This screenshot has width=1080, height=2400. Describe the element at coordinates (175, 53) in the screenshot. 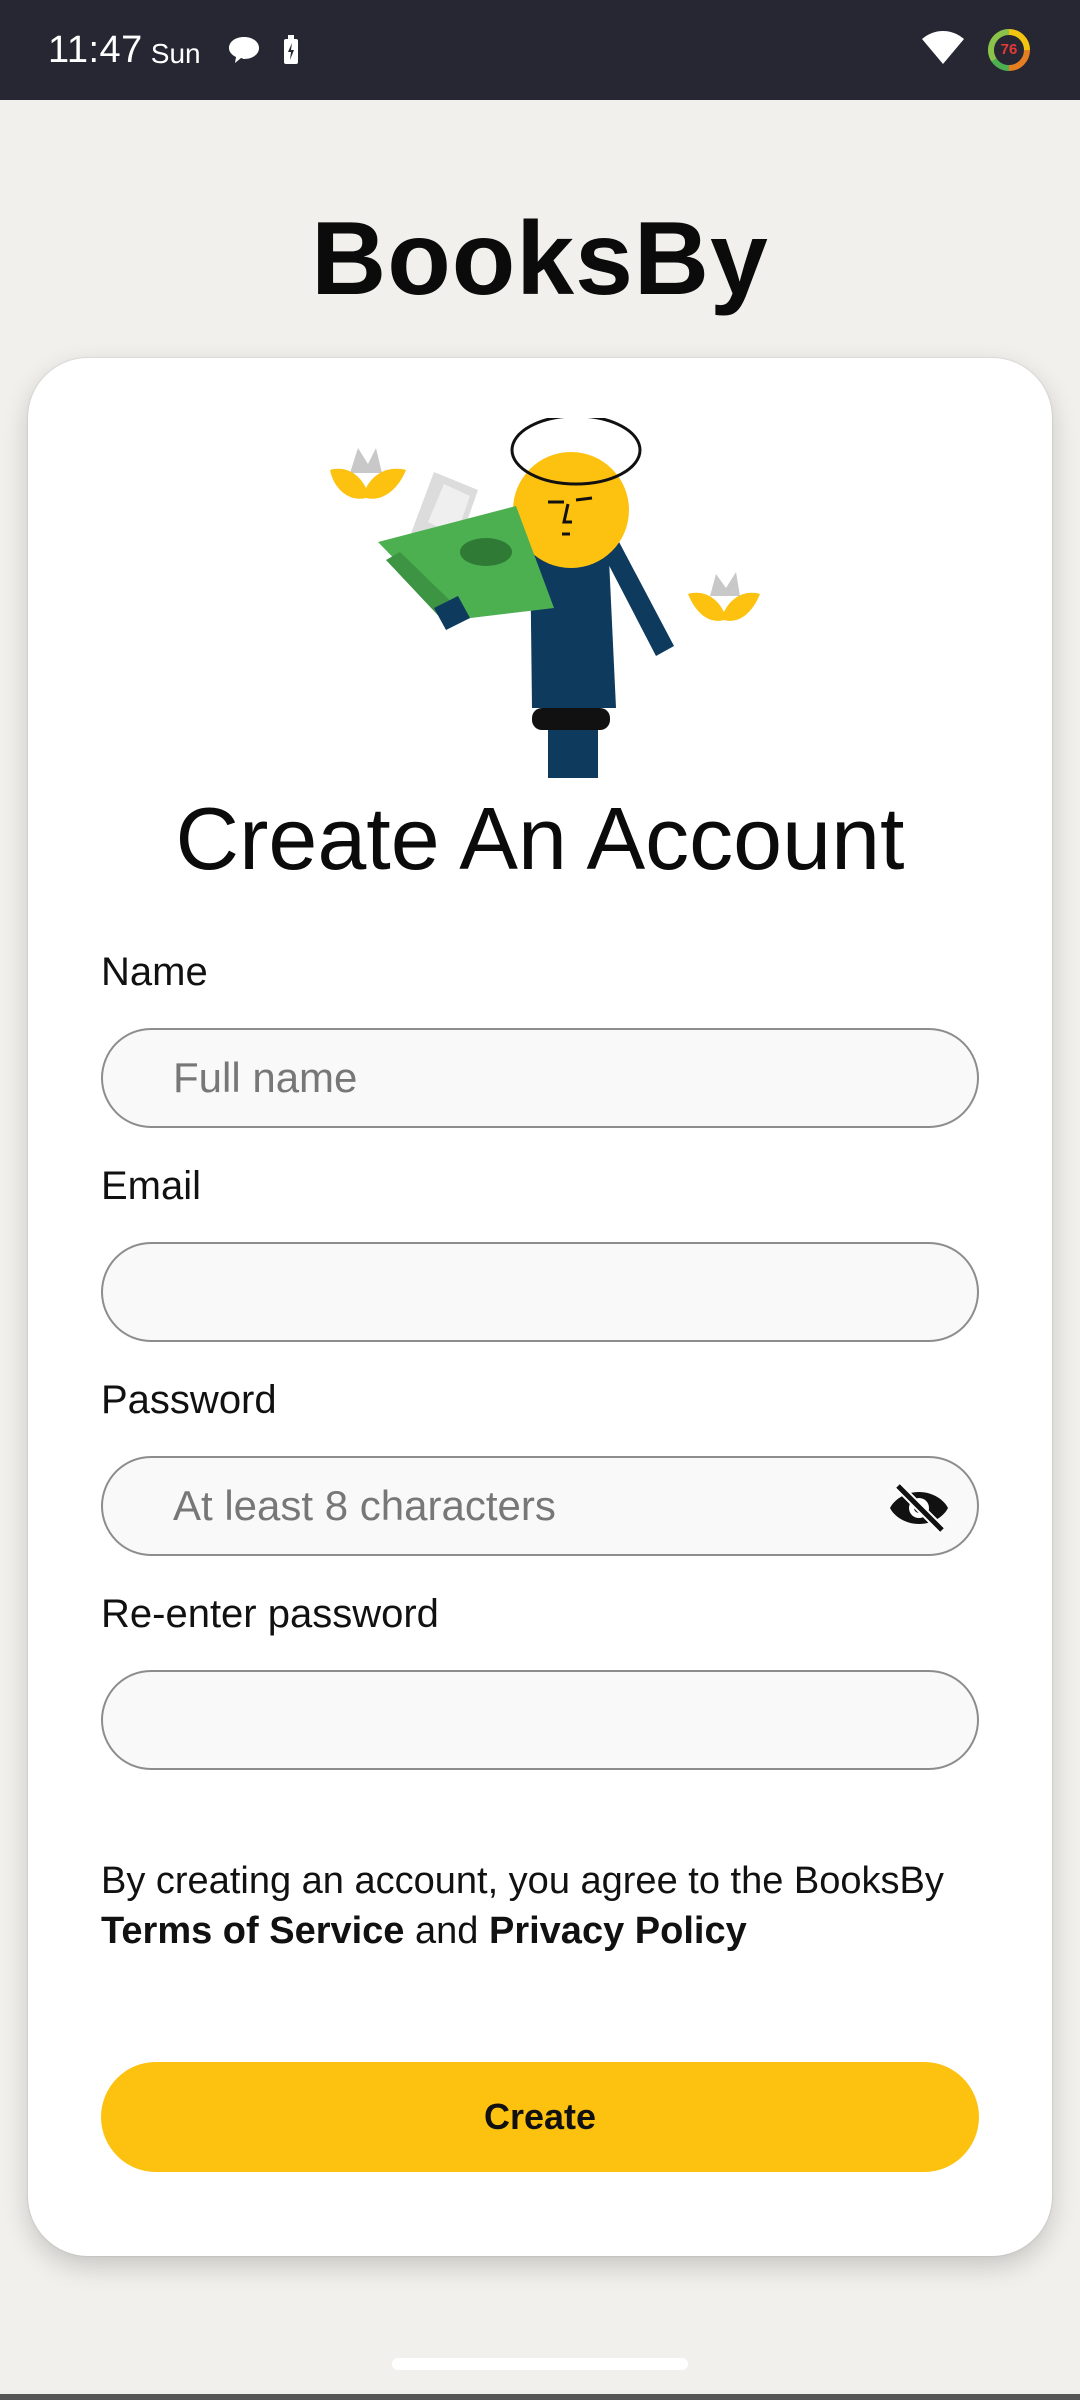

I see `status-day: Sun` at that location.